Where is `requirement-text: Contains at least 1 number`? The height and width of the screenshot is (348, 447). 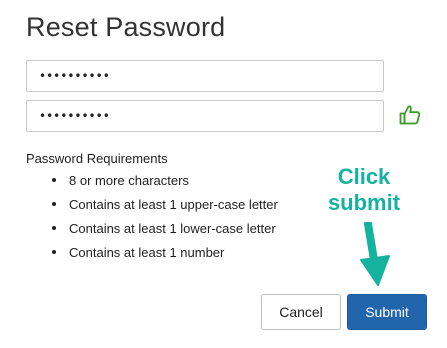 requirement-text: Contains at least 1 number is located at coordinates (147, 252).